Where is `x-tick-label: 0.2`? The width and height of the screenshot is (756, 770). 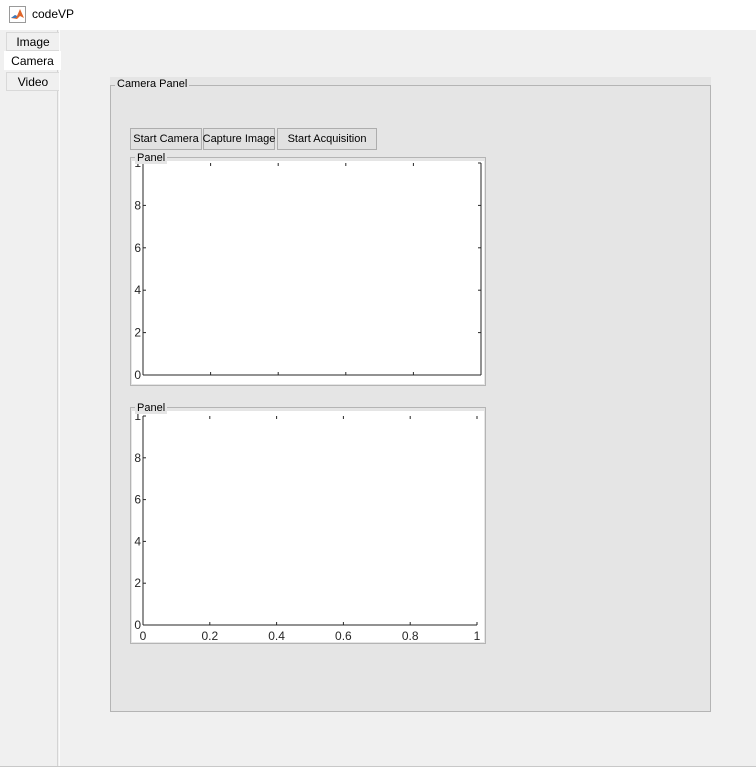
x-tick-label: 0.2 is located at coordinates (209, 636).